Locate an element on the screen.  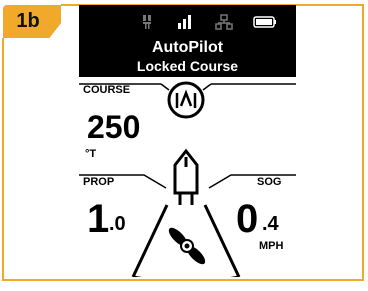
prop-label: PROP is located at coordinates (99, 182).